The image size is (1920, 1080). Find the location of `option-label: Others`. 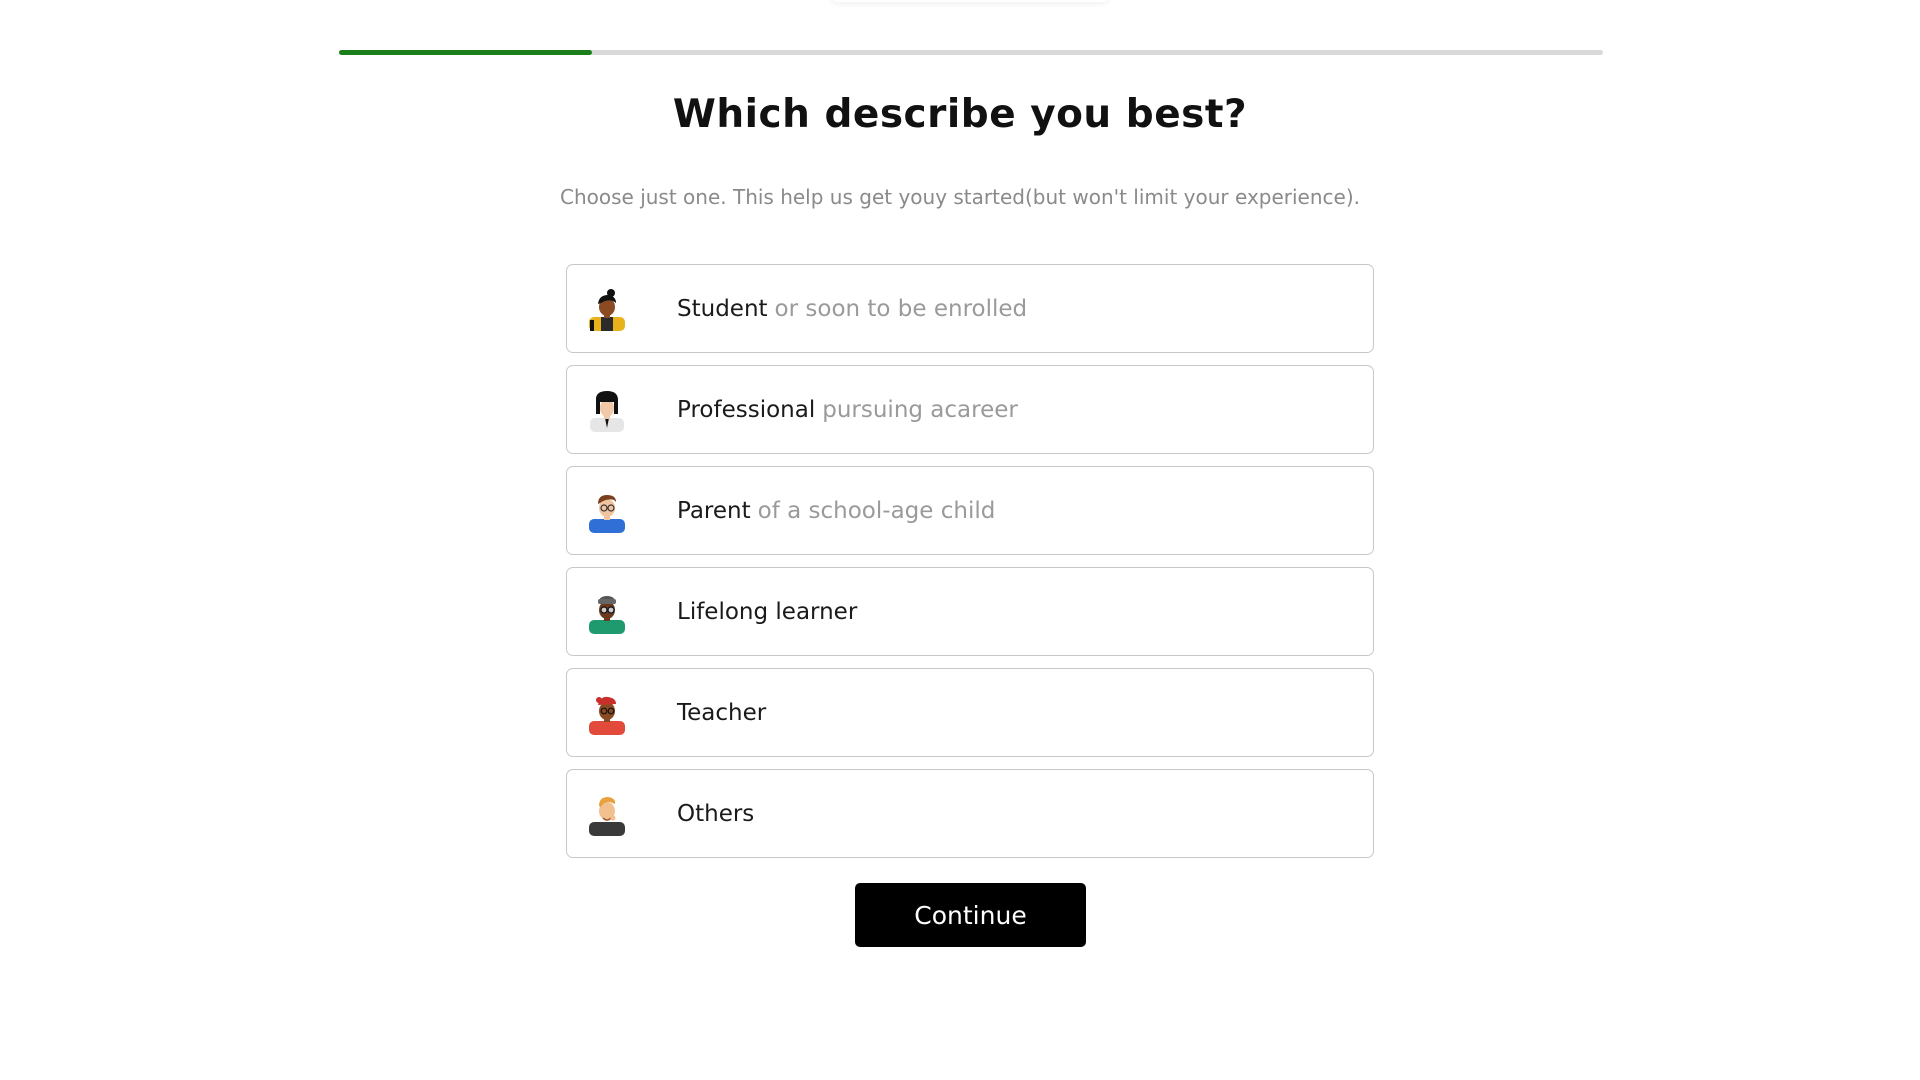

option-label: Others is located at coordinates (716, 813).